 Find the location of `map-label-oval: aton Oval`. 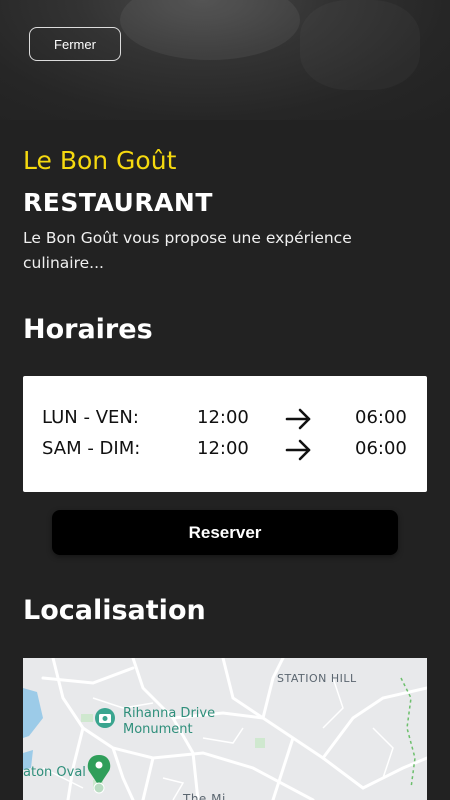

map-label-oval: aton Oval is located at coordinates (54, 772).